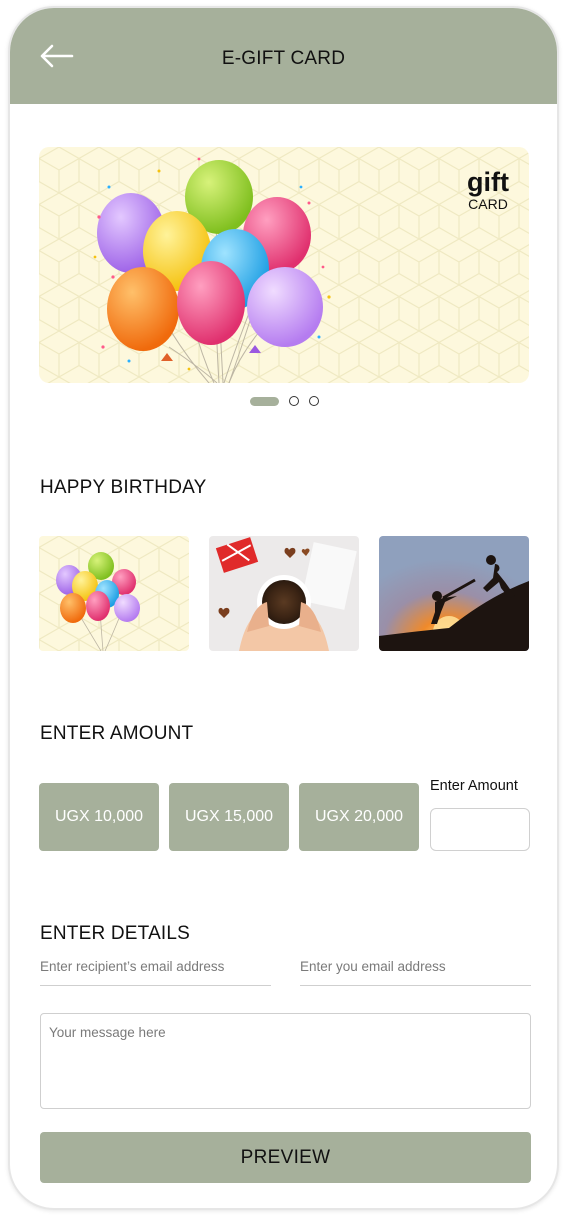 The width and height of the screenshot is (568, 1220). I want to click on header-bar: E-GIFT CARD, so click(283, 56).